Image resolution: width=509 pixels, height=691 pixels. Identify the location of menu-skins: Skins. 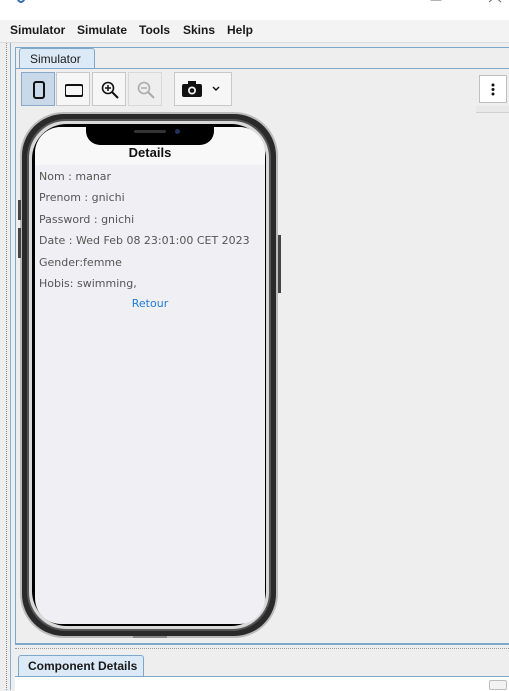
(199, 30).